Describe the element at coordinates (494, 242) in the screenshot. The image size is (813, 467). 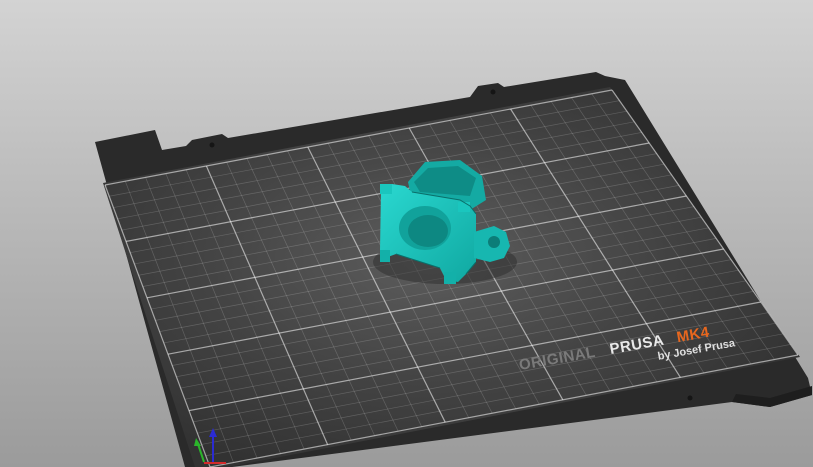
I see `lug-hole` at that location.